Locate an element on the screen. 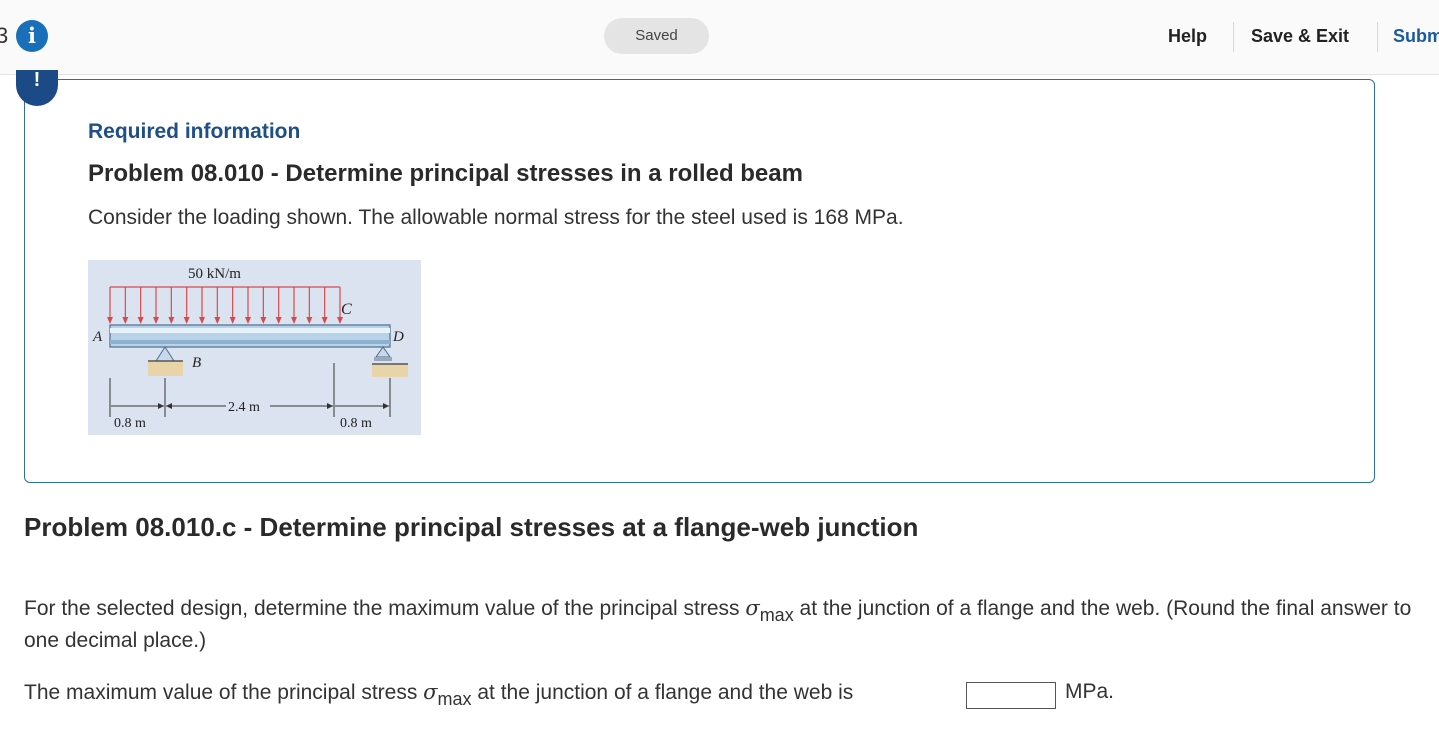  point-c-label: C is located at coordinates (346, 309).